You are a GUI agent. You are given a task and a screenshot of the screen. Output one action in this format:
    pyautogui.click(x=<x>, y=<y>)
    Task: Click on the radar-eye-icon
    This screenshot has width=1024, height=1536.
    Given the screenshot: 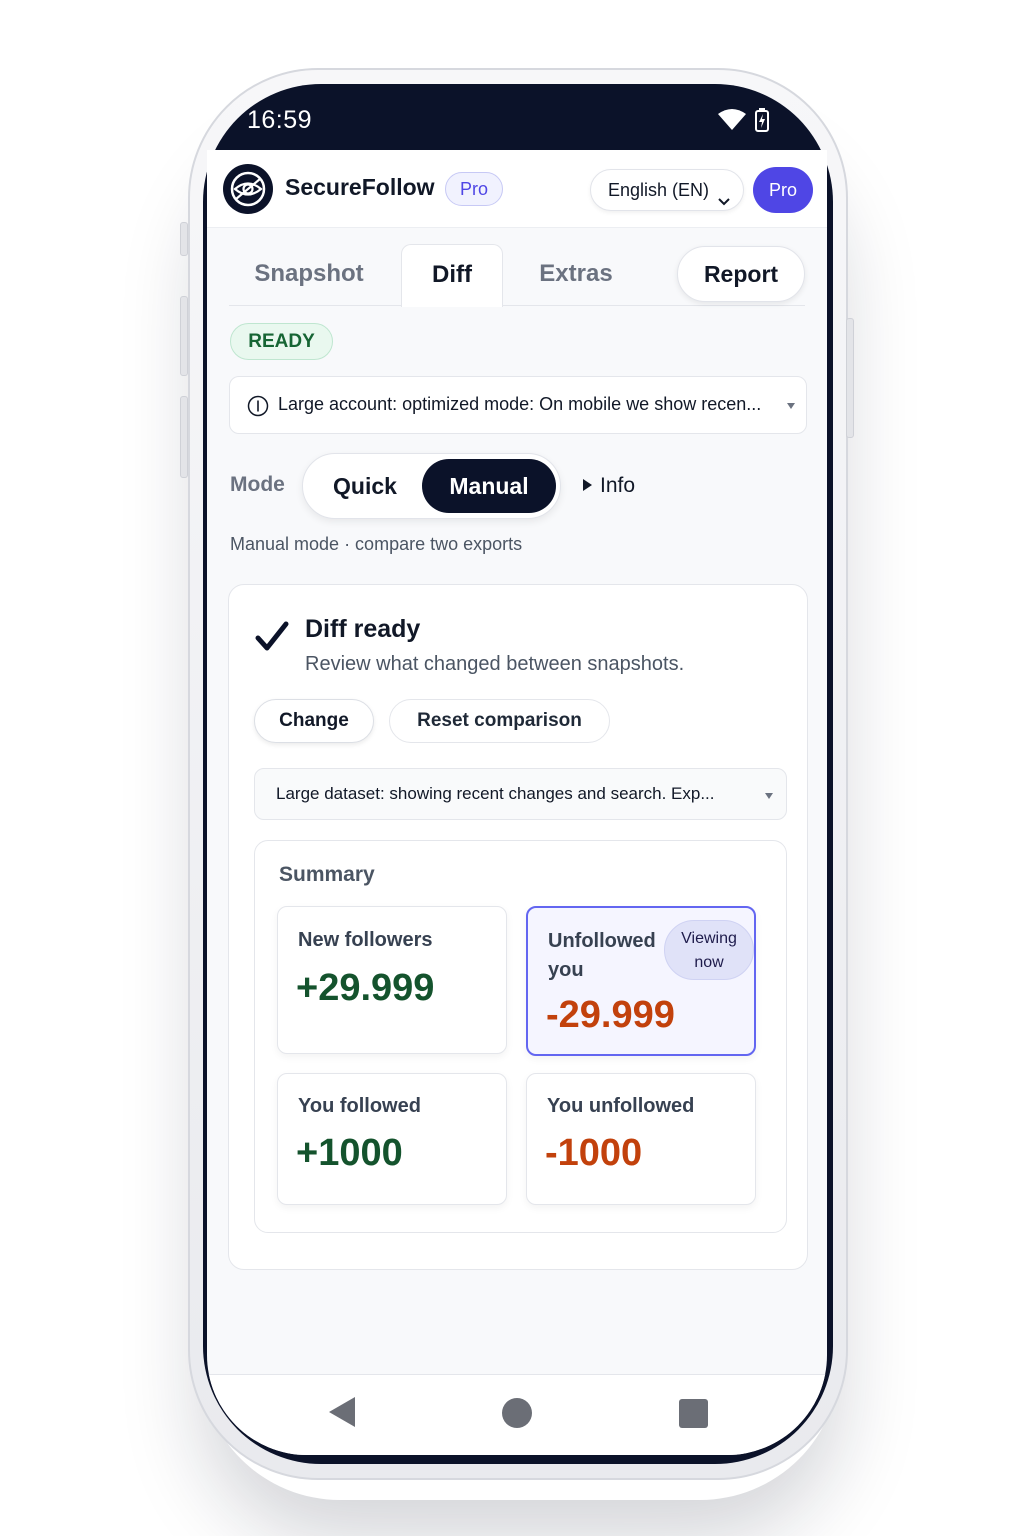 What is the action you would take?
    pyautogui.click(x=248, y=189)
    